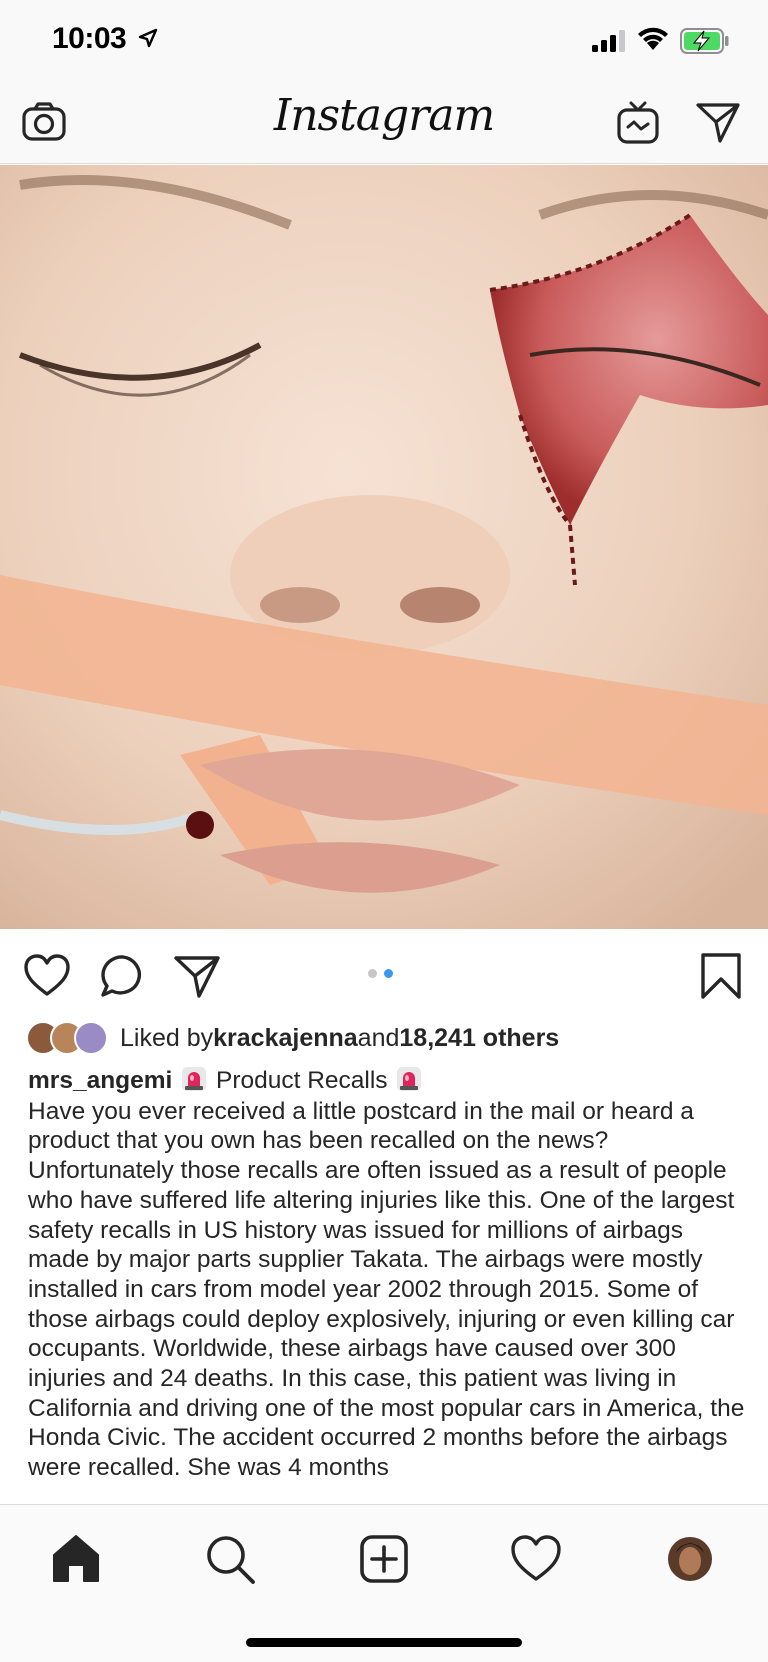 Image resolution: width=768 pixels, height=1662 pixels. Describe the element at coordinates (100, 1080) in the screenshot. I see `caption-username: mrs_angemi` at that location.